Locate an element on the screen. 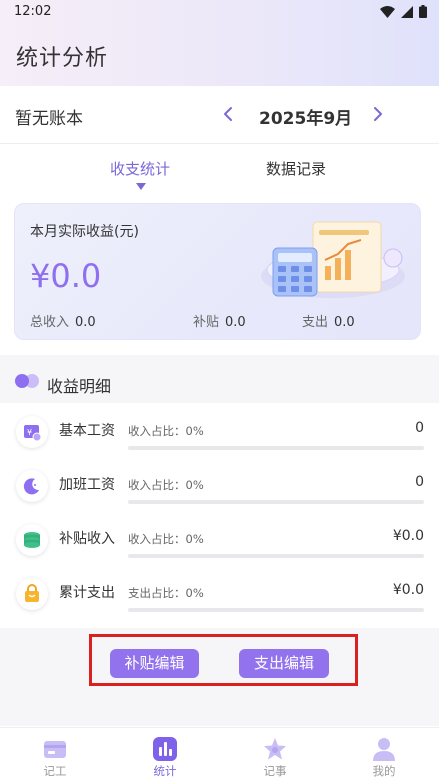  star-icon is located at coordinates (275, 749).